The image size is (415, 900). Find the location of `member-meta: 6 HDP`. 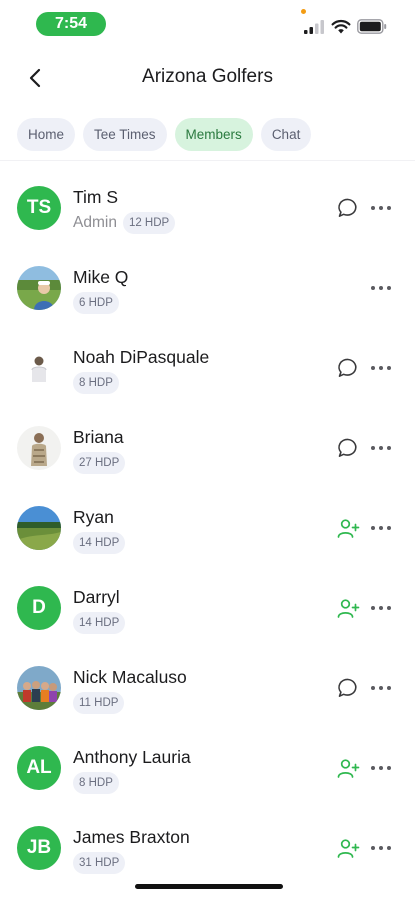

member-meta: 6 HDP is located at coordinates (96, 303).